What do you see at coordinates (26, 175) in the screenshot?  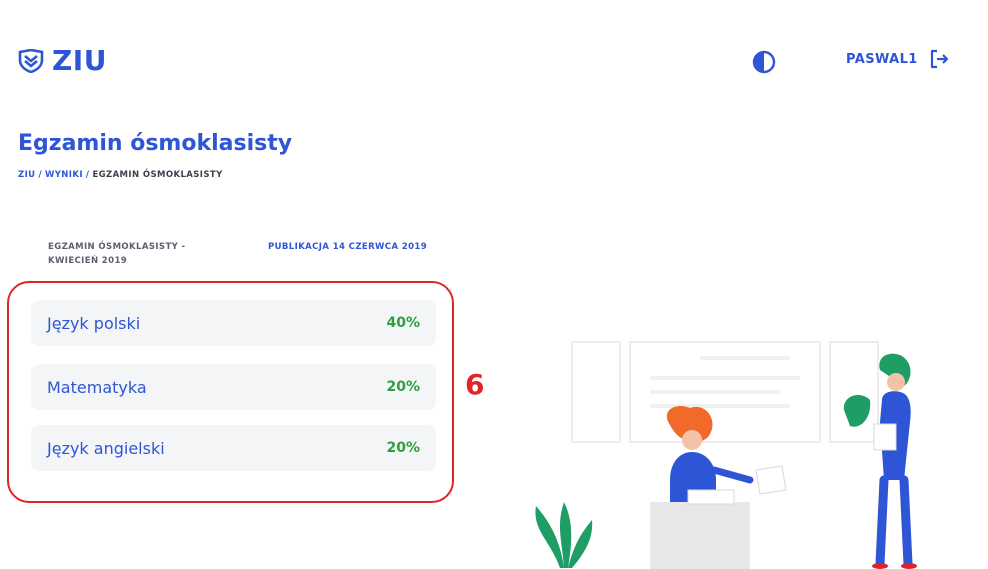 I see `breadcrumb-link-ziu: ZIU` at bounding box center [26, 175].